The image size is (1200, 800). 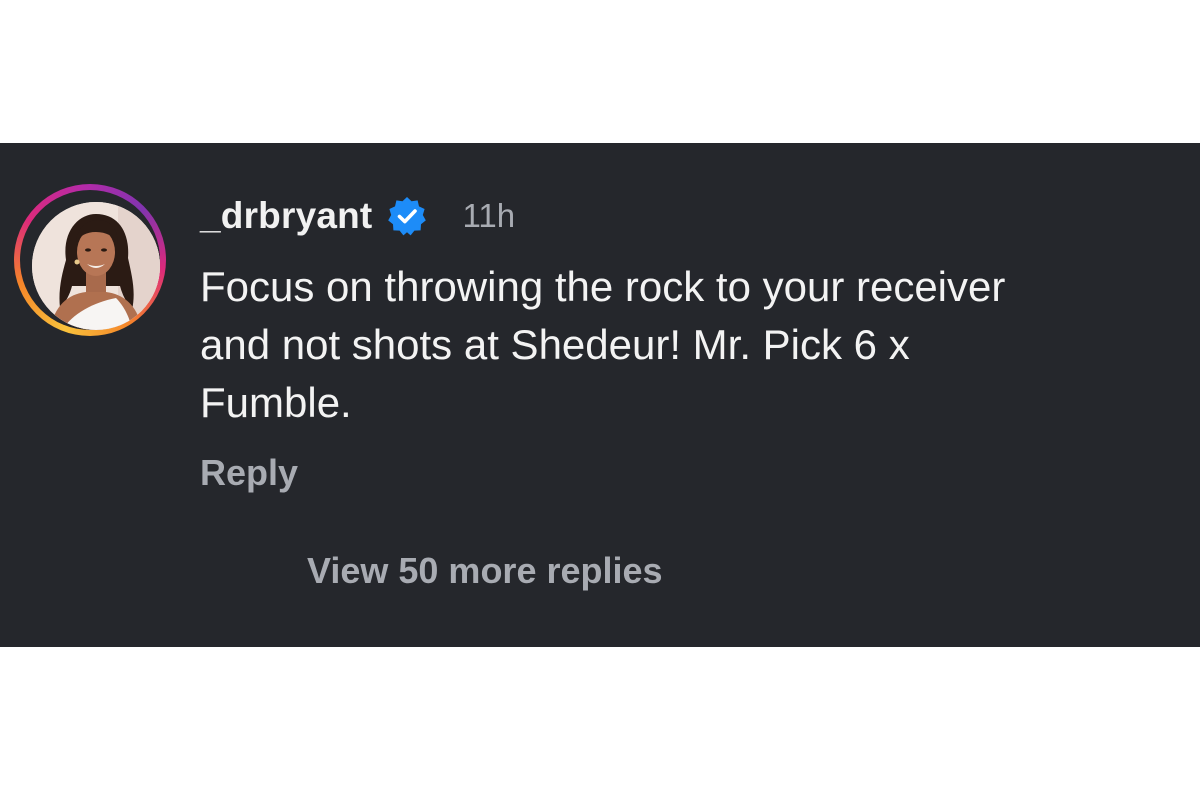 I want to click on reply-button: Reply, so click(x=249, y=473).